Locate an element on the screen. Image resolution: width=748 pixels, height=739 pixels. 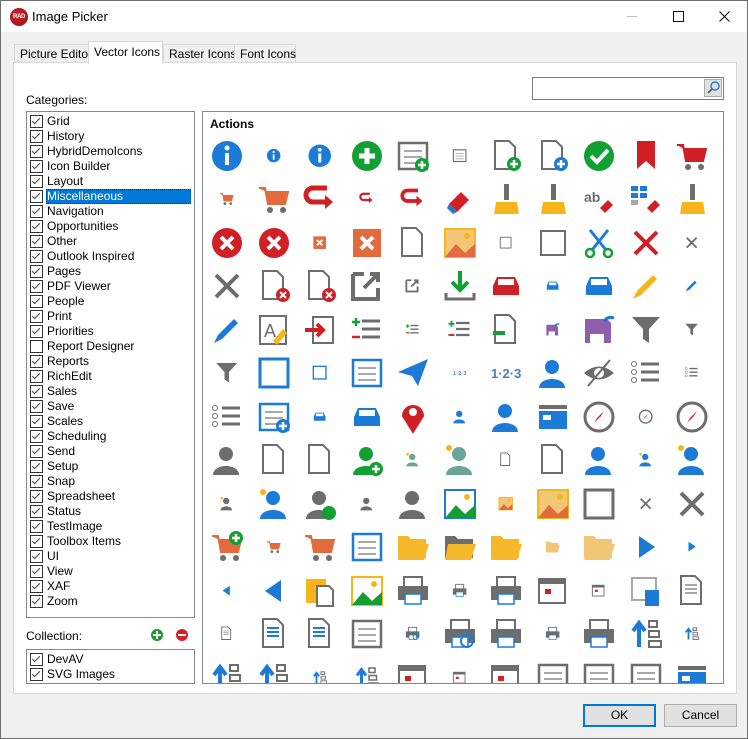
list-item: Report Designer is located at coordinates (109, 346).